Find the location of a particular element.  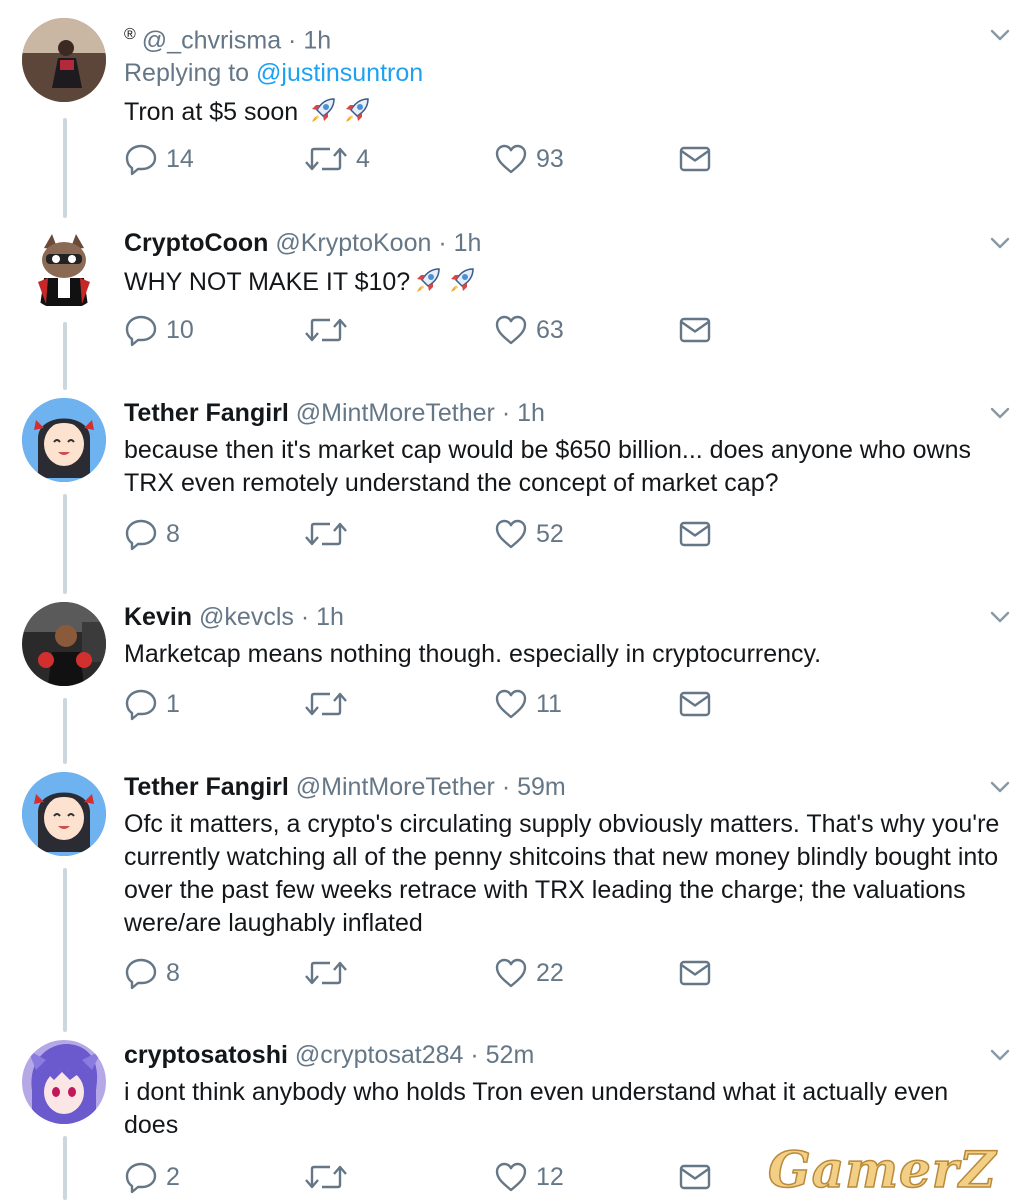

retweet-count: 4 is located at coordinates (363, 158).